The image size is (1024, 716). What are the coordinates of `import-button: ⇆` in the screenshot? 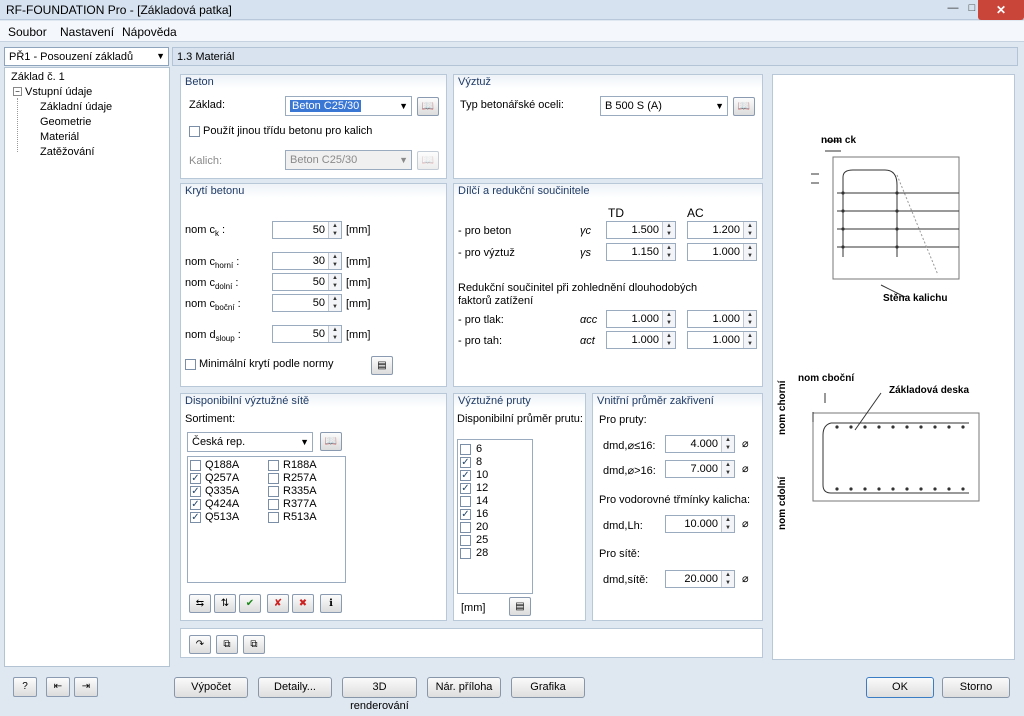 It's located at (200, 603).